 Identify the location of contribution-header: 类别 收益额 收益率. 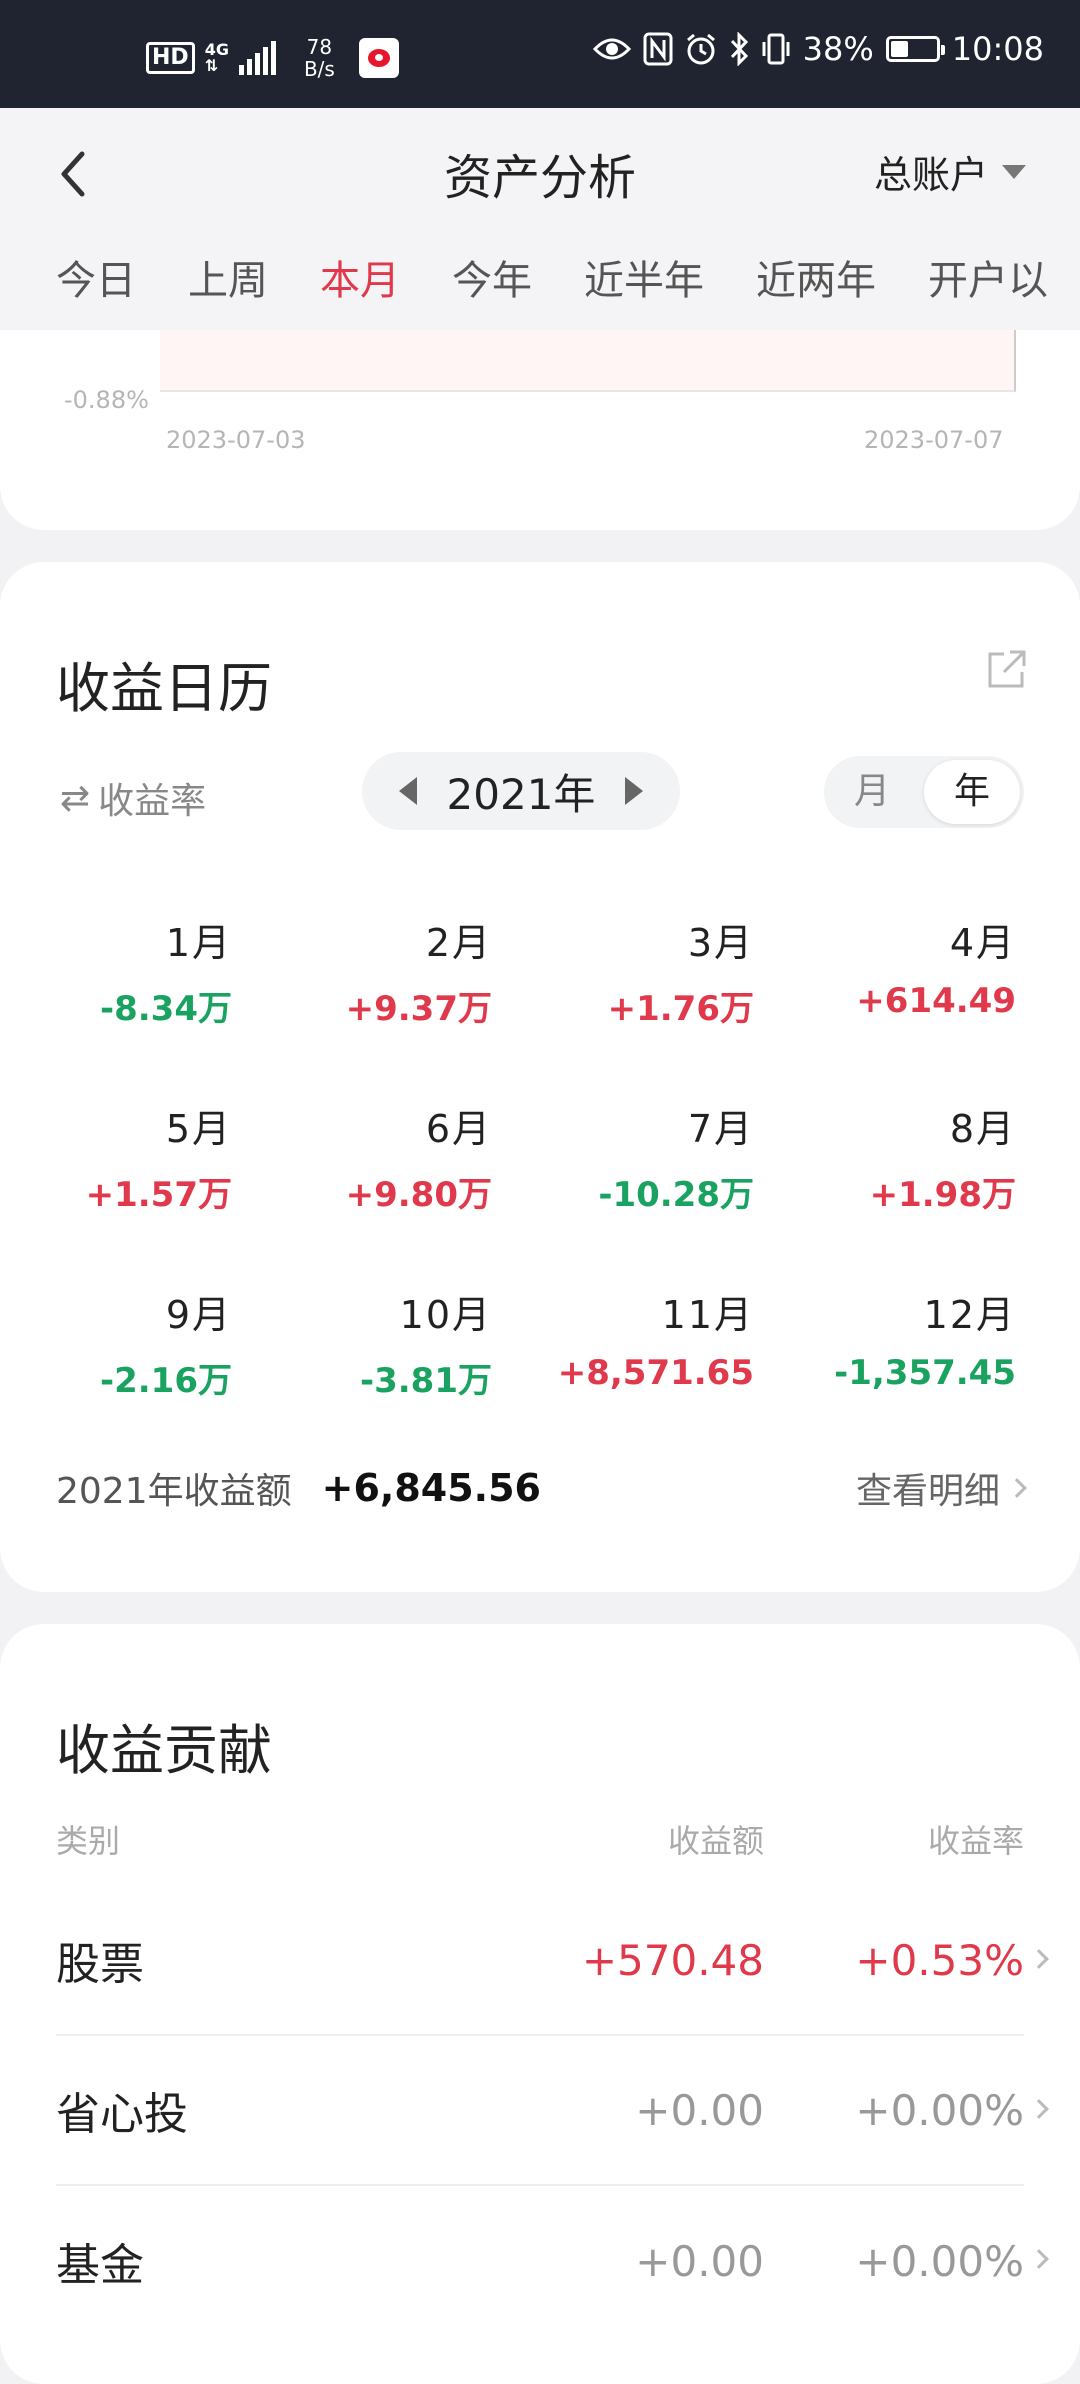
(540, 1839).